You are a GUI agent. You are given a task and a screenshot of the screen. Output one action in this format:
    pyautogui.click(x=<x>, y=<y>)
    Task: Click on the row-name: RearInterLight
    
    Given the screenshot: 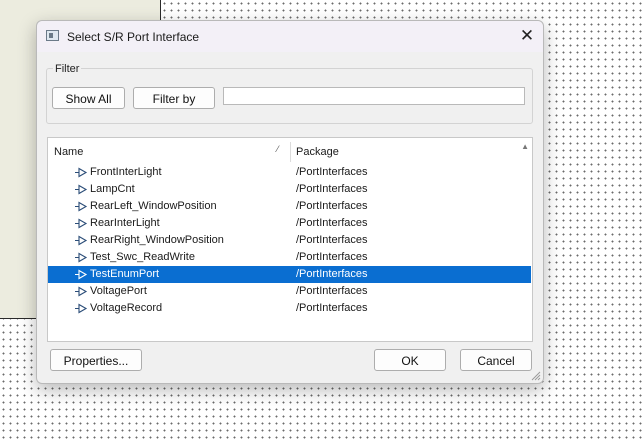 What is the action you would take?
    pyautogui.click(x=125, y=223)
    